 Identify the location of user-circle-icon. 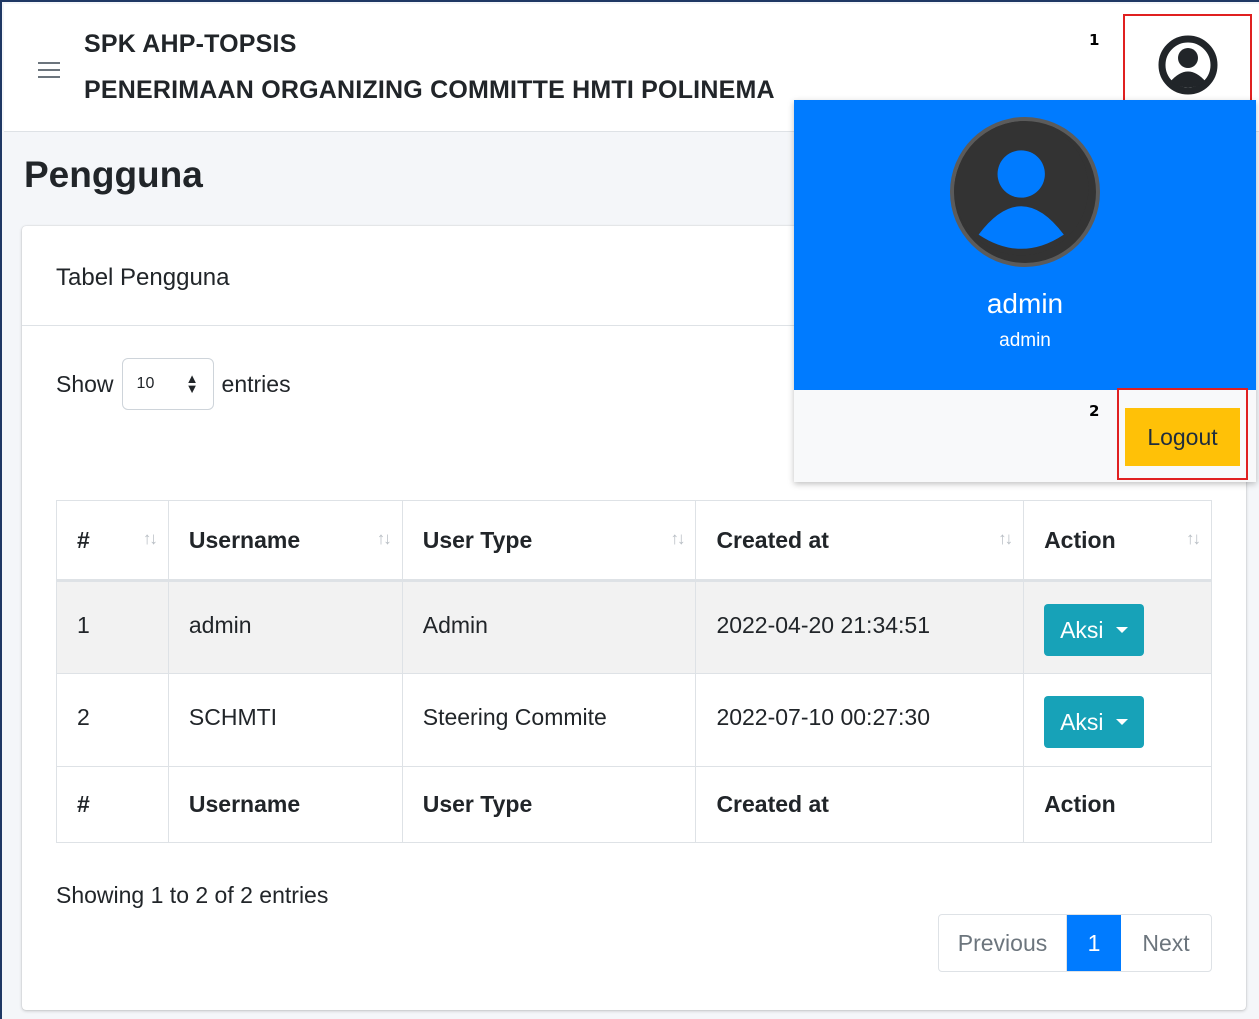
(1187, 64).